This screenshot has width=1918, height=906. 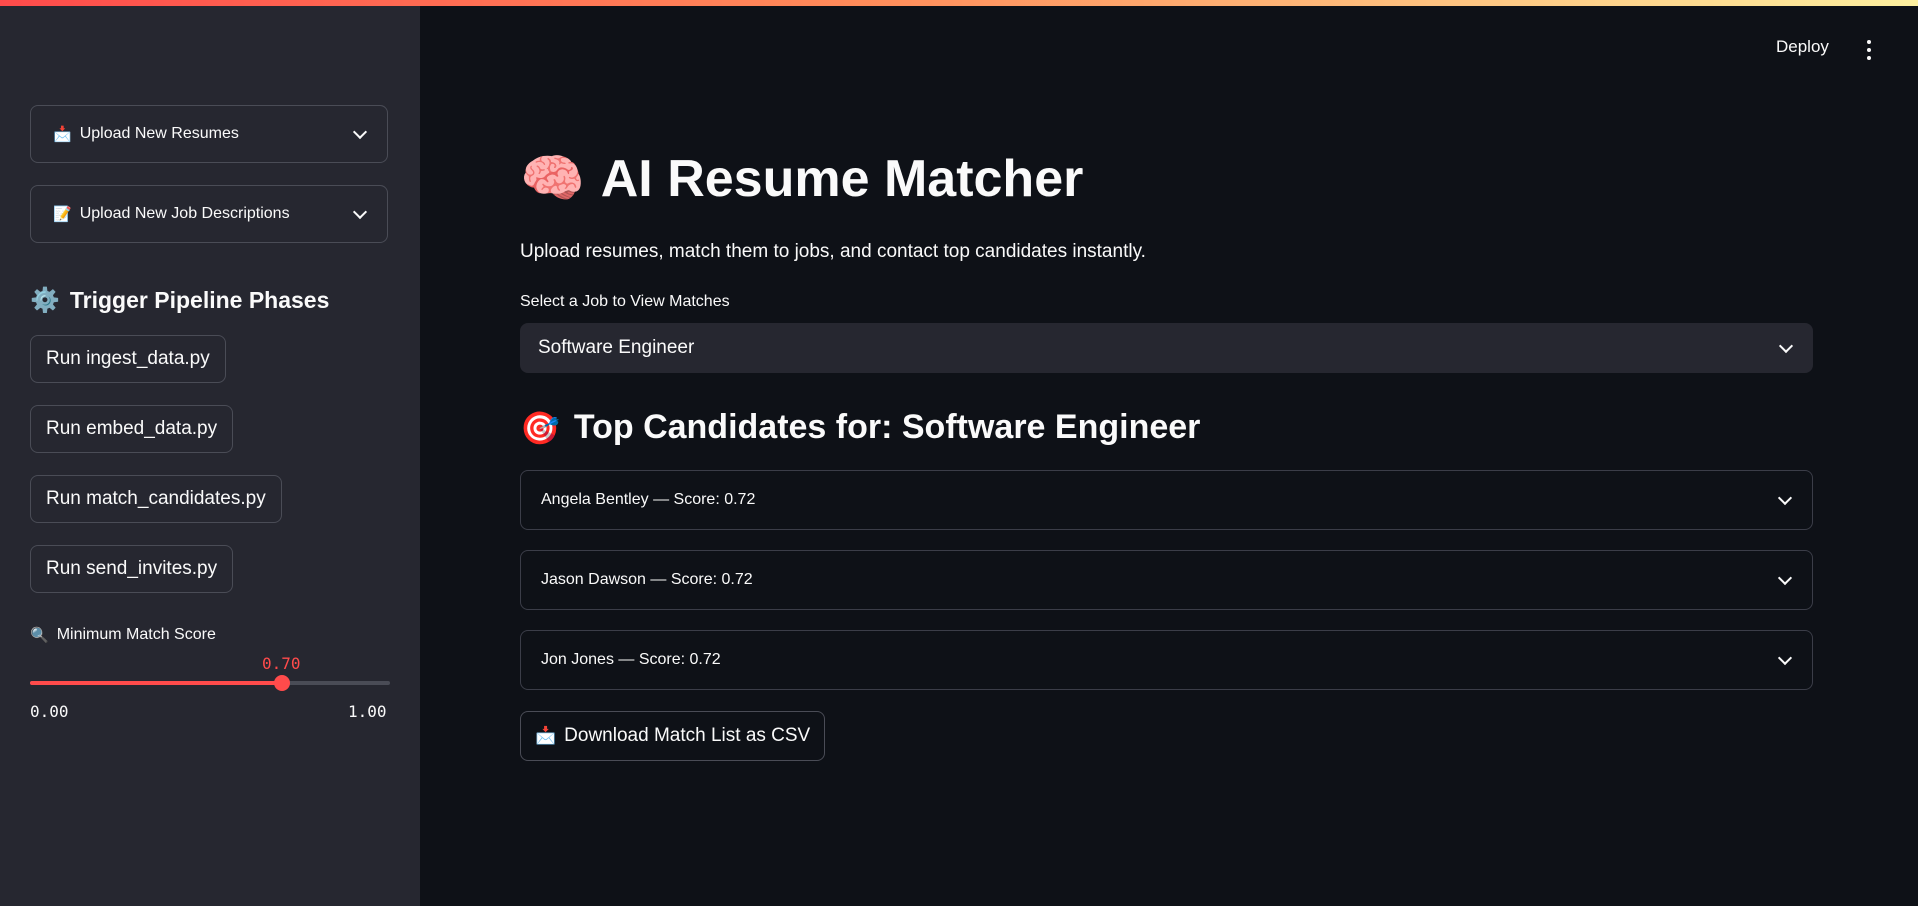 What do you see at coordinates (1166, 580) in the screenshot?
I see `candidate-expander: Jason Dawson — Score: 0.72` at bounding box center [1166, 580].